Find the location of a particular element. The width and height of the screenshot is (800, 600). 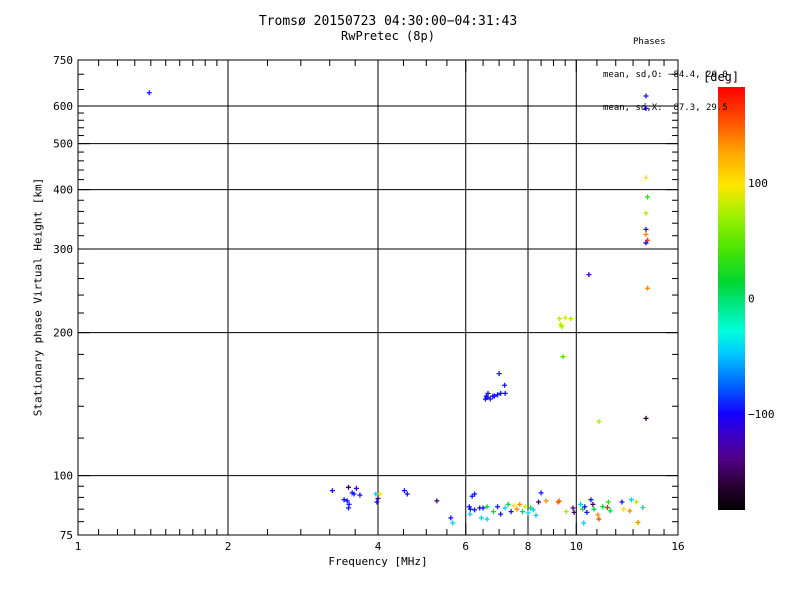

y-tick-label: 400 is located at coordinates (63, 190).